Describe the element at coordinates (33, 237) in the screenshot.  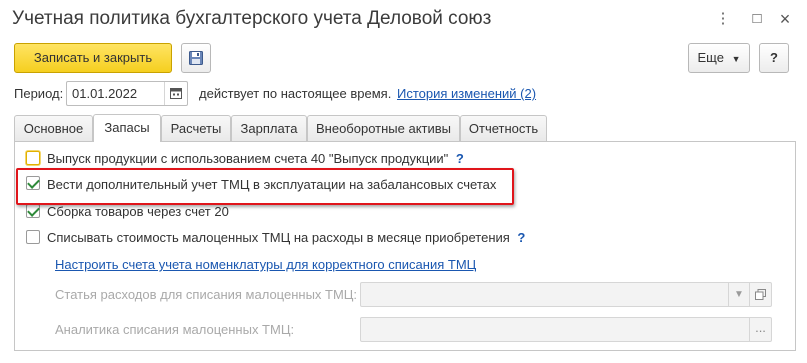
I see `checkbox-low-value-writeoff` at that location.